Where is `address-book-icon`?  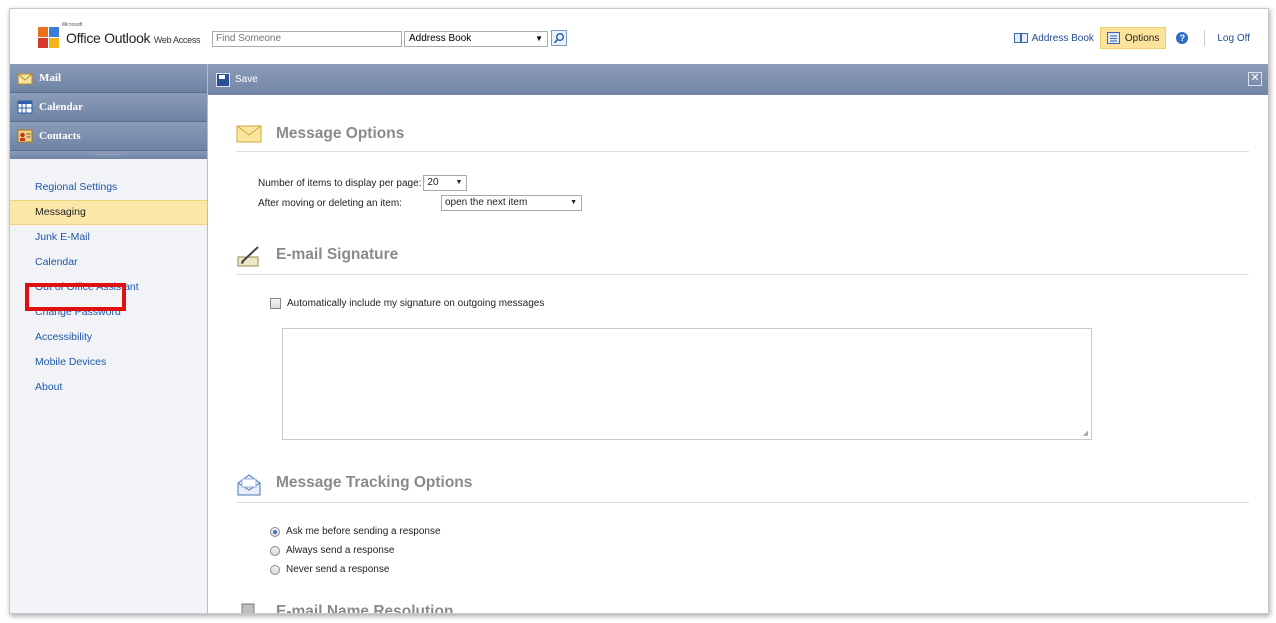 address-book-icon is located at coordinates (1020, 38).